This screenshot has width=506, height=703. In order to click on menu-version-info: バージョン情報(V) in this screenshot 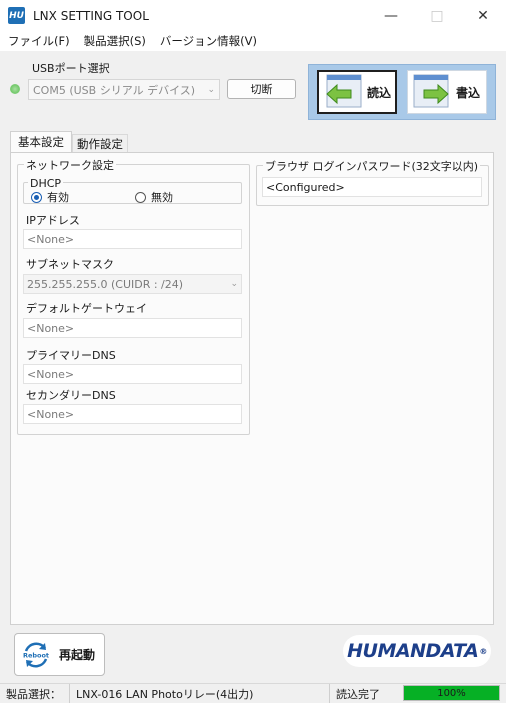, I will do `click(207, 41)`.